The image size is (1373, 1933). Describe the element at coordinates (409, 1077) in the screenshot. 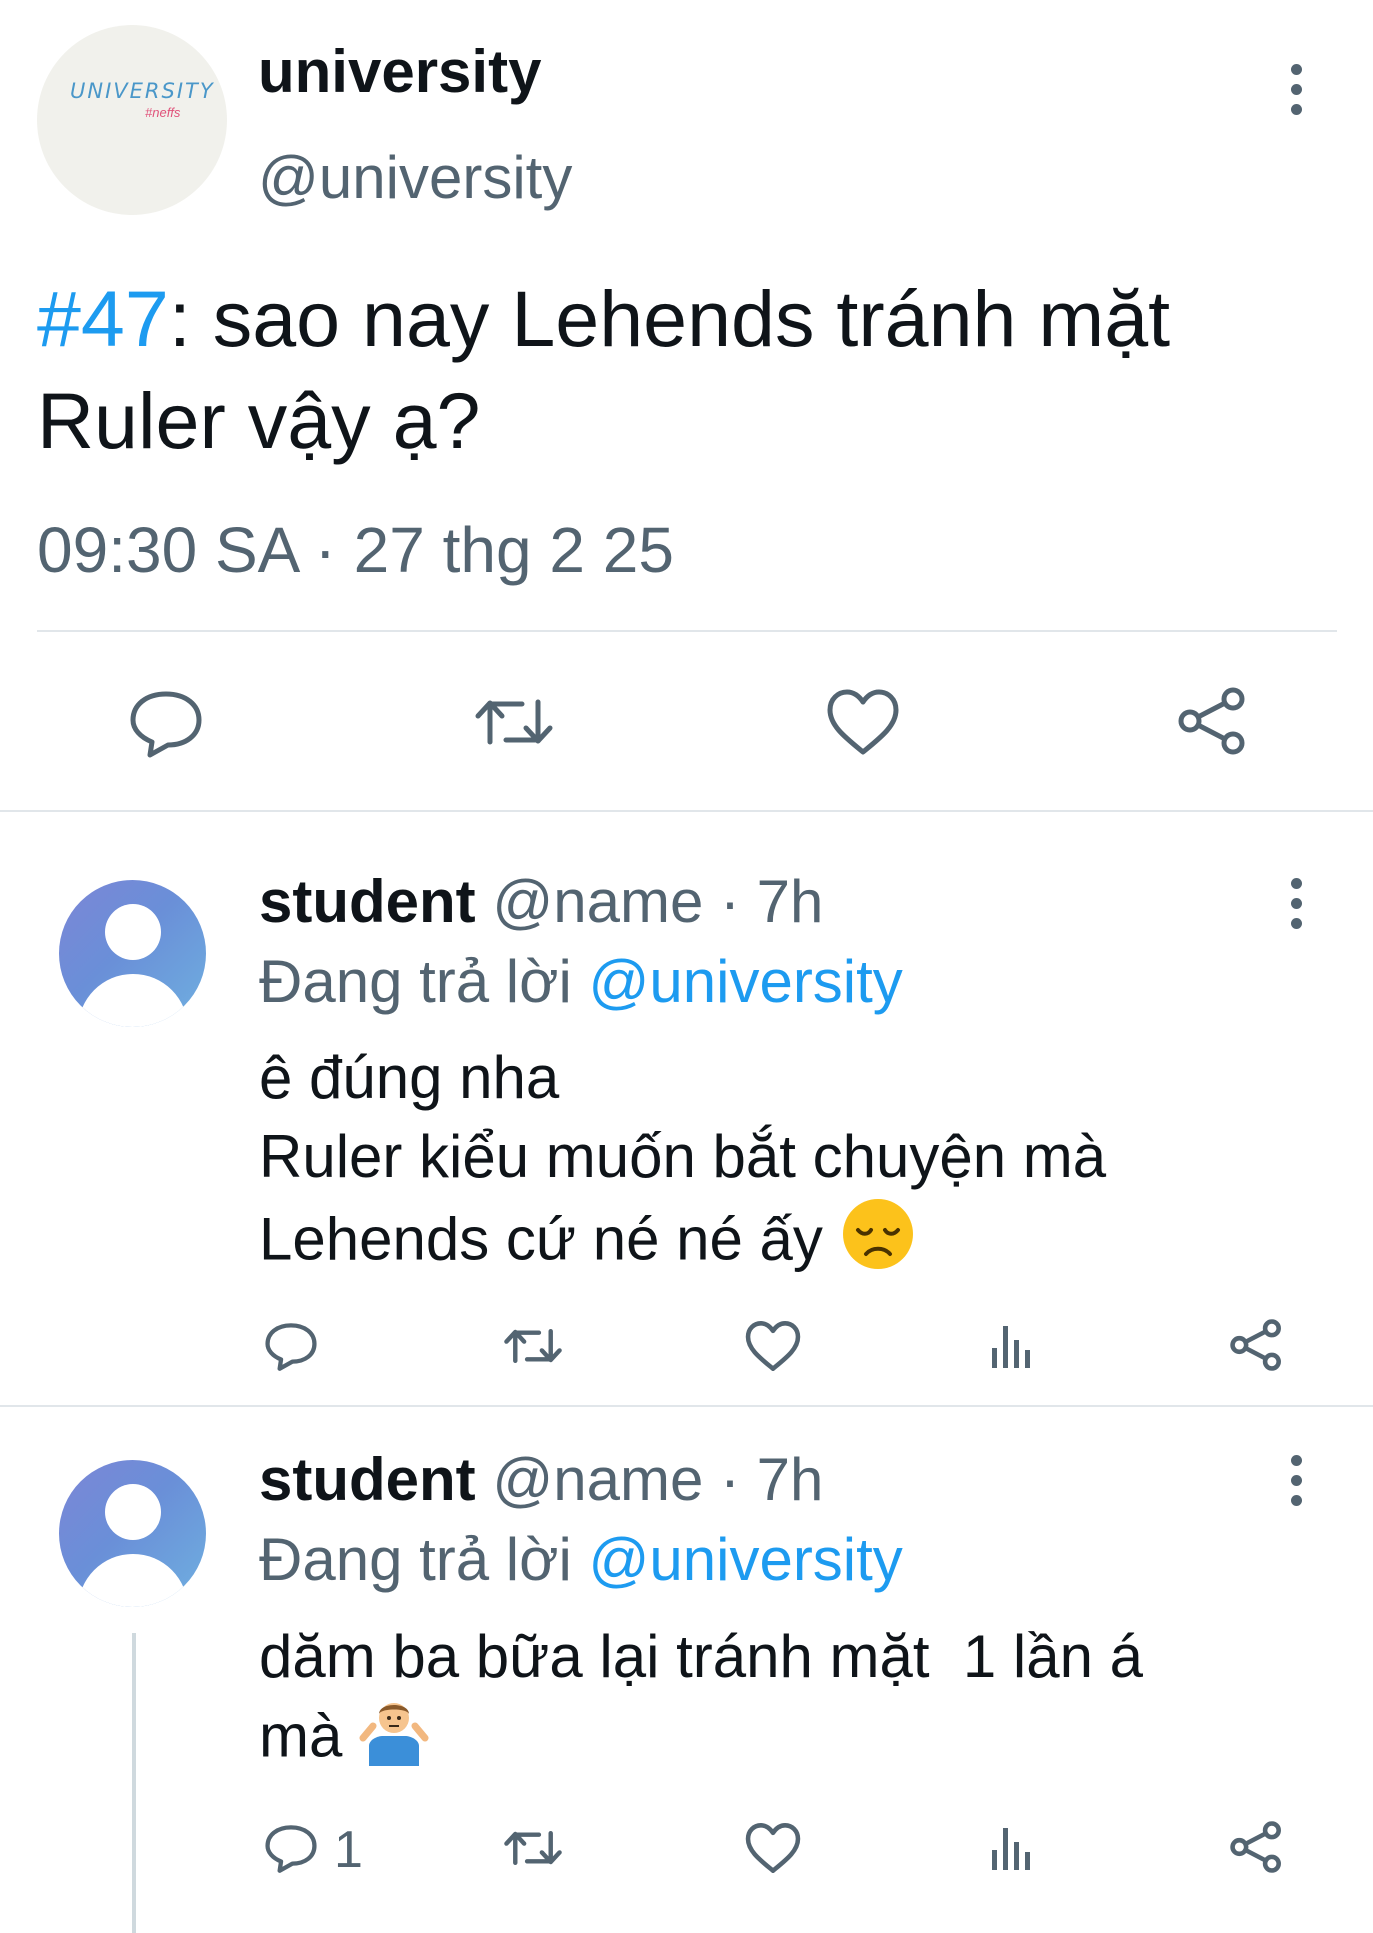

I see `reply-line-1: ê đúng nha` at that location.